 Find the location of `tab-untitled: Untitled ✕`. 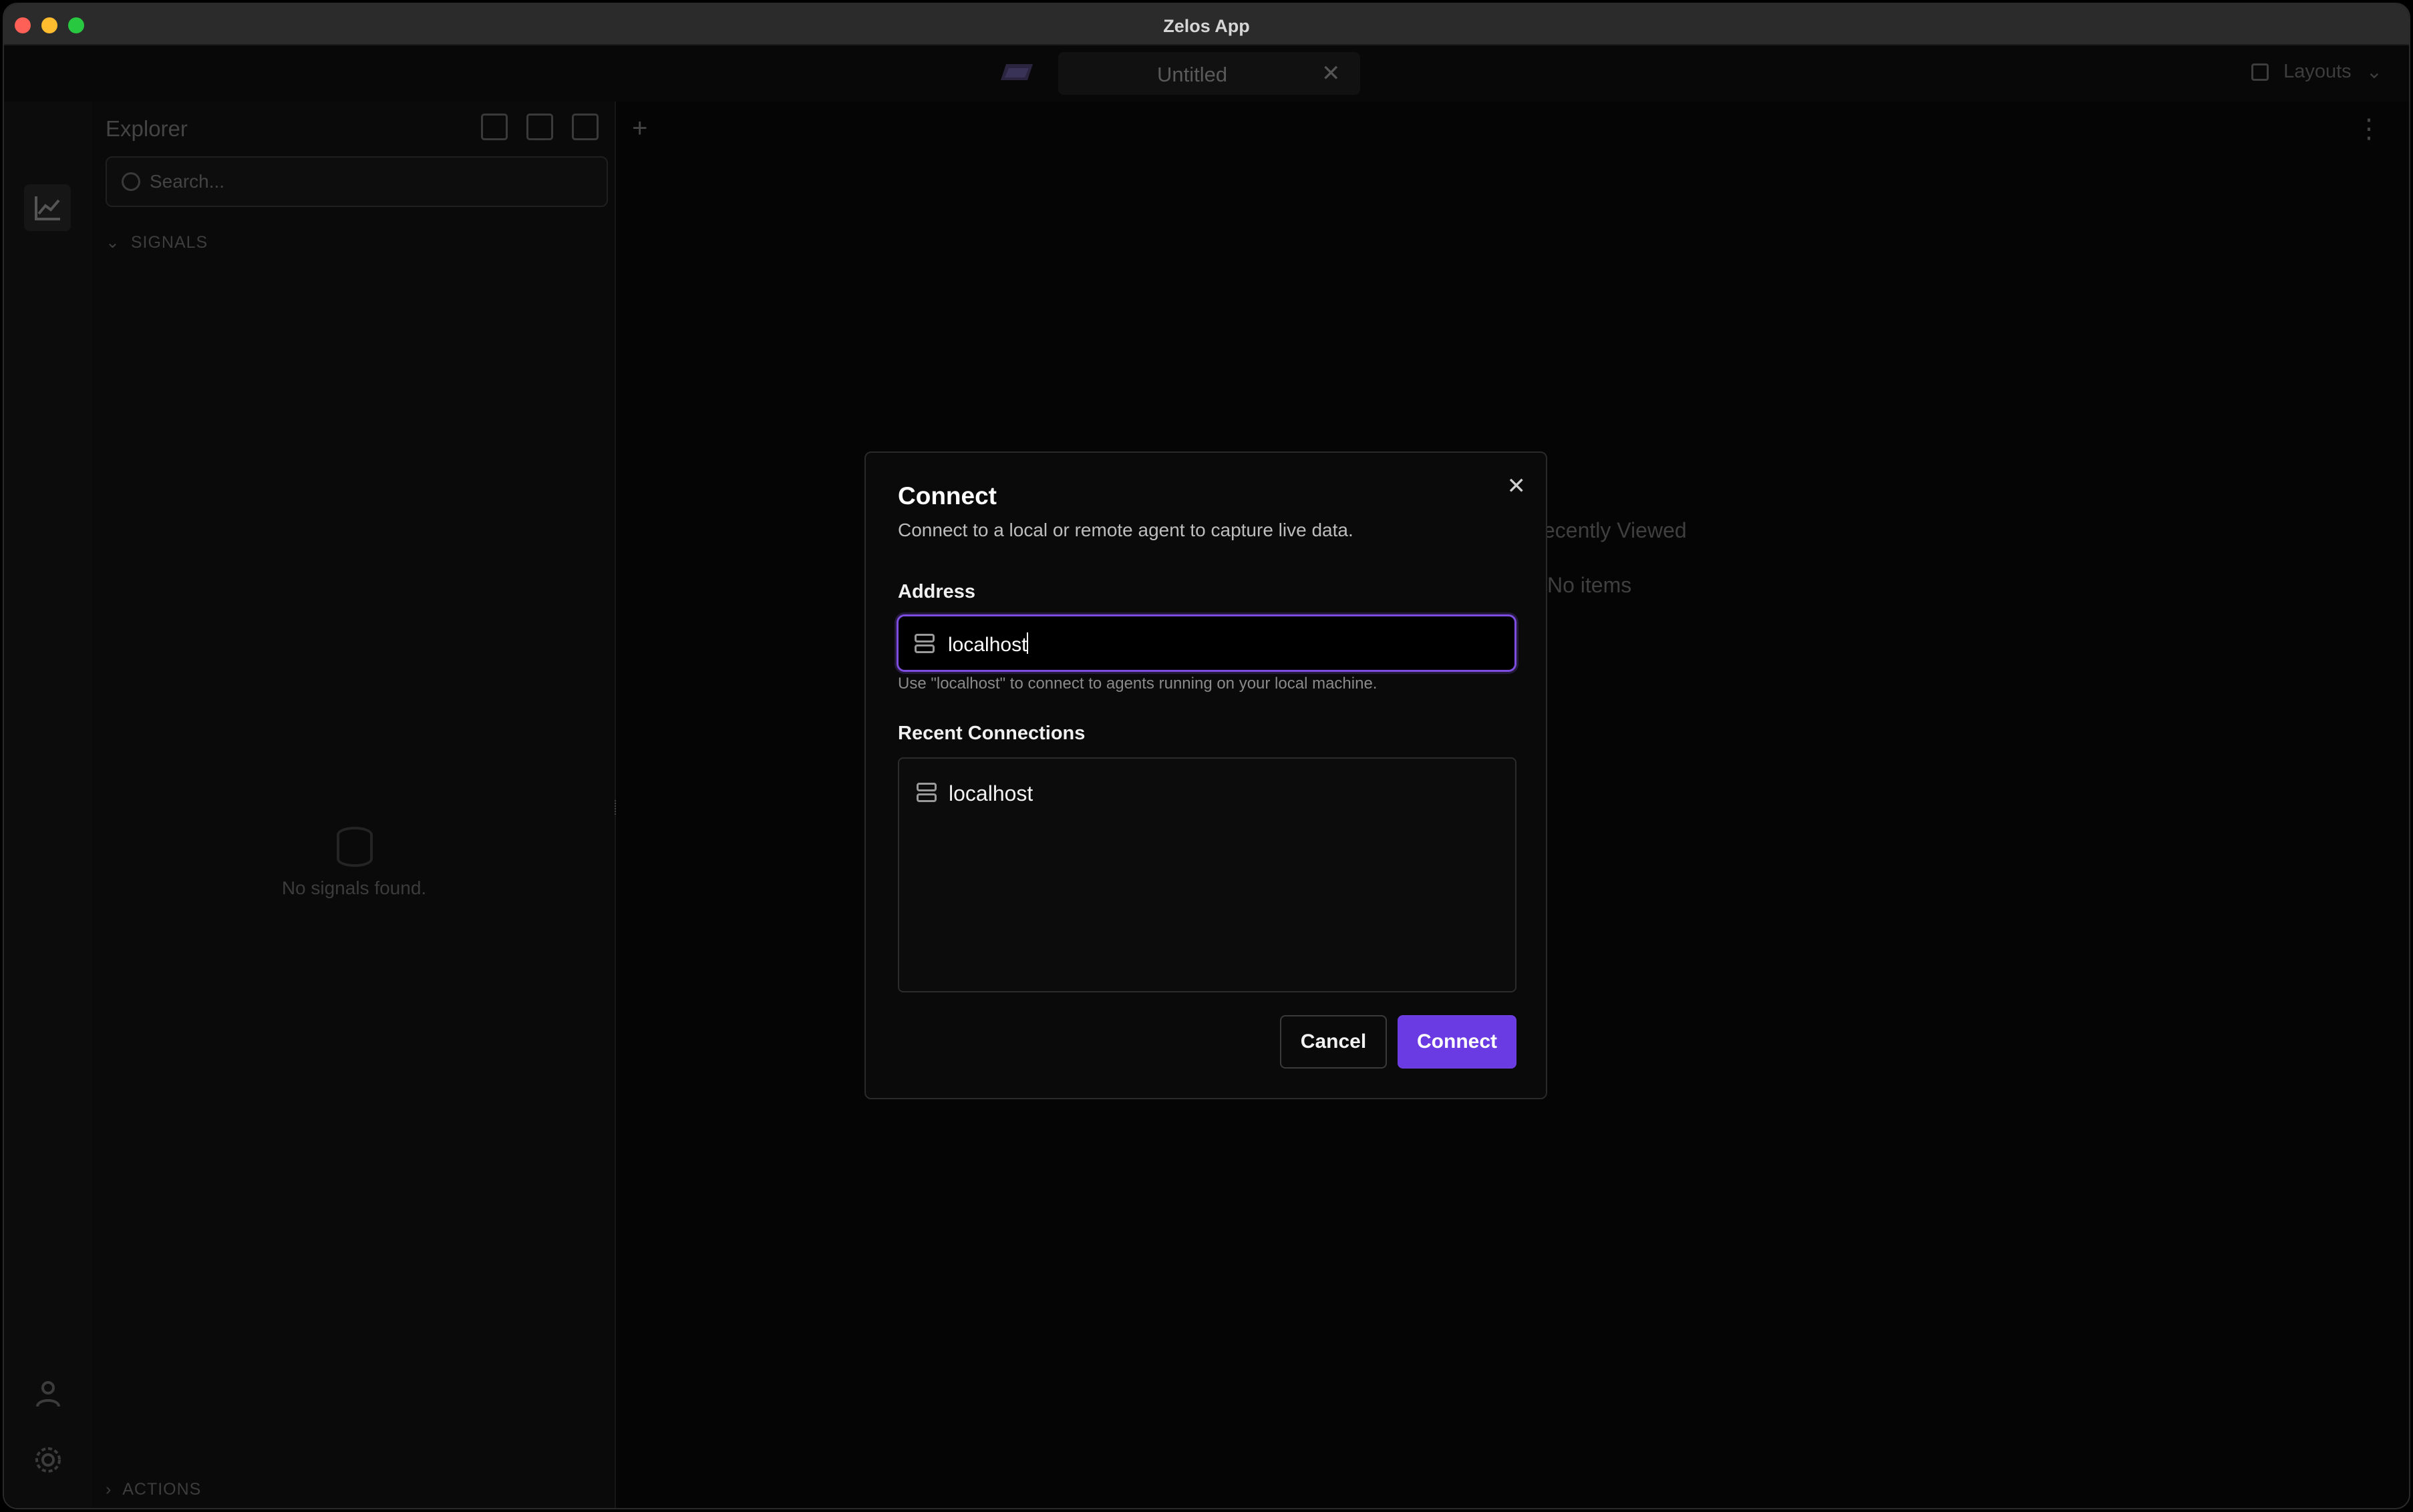

tab-untitled: Untitled ✕ is located at coordinates (1209, 73).